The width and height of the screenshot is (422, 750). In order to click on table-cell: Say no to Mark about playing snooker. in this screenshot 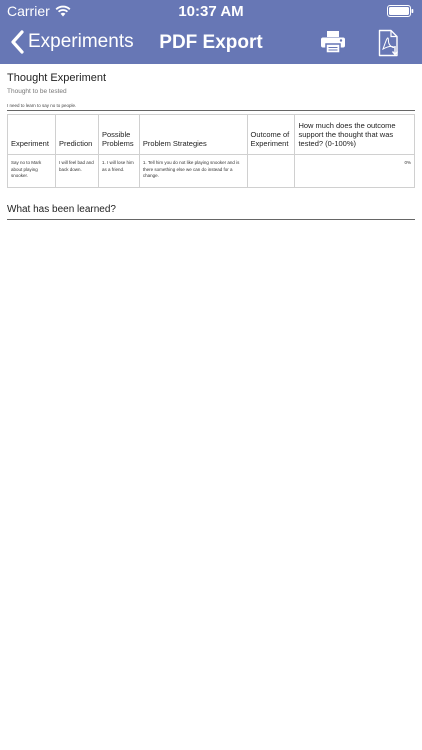, I will do `click(31, 171)`.